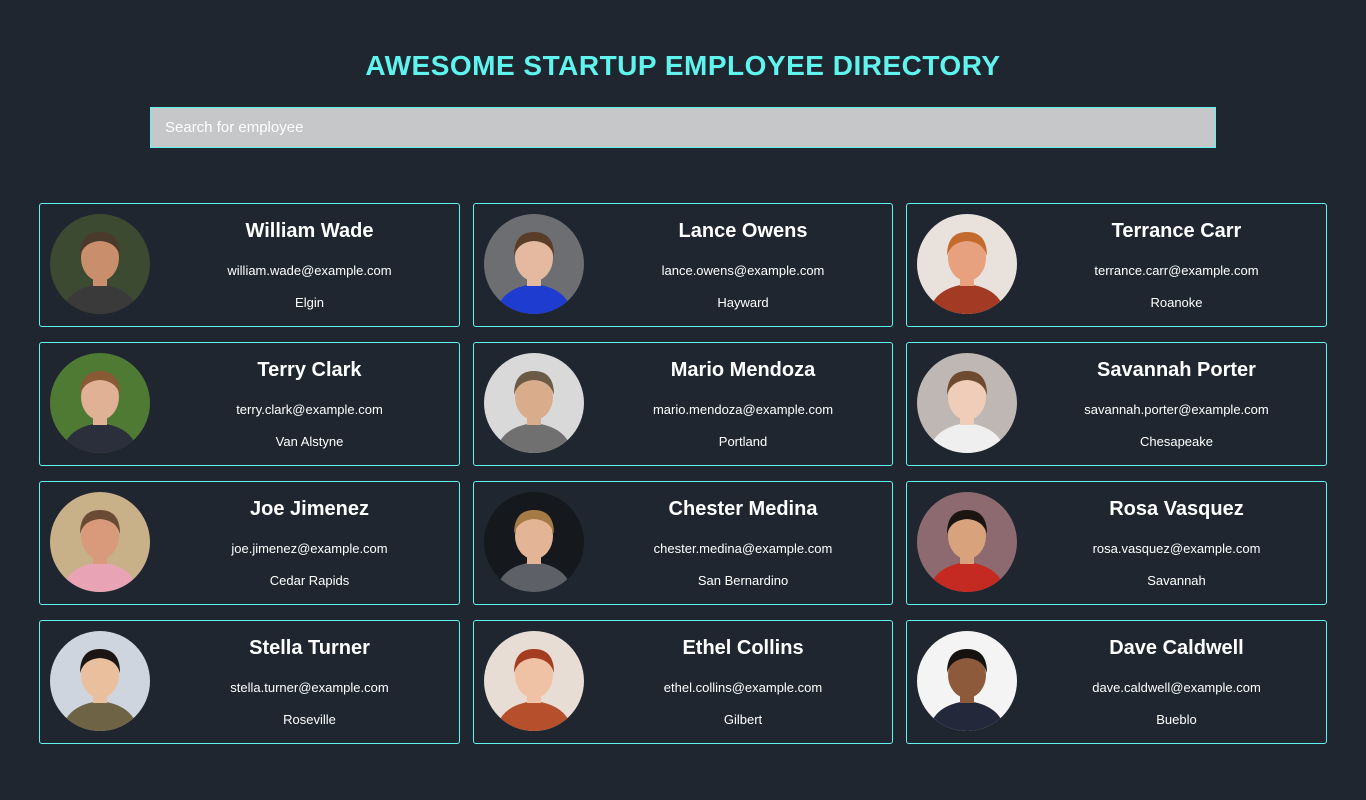 The height and width of the screenshot is (800, 1366). Describe the element at coordinates (309, 580) in the screenshot. I see `employee-city: Cedar Rapids` at that location.